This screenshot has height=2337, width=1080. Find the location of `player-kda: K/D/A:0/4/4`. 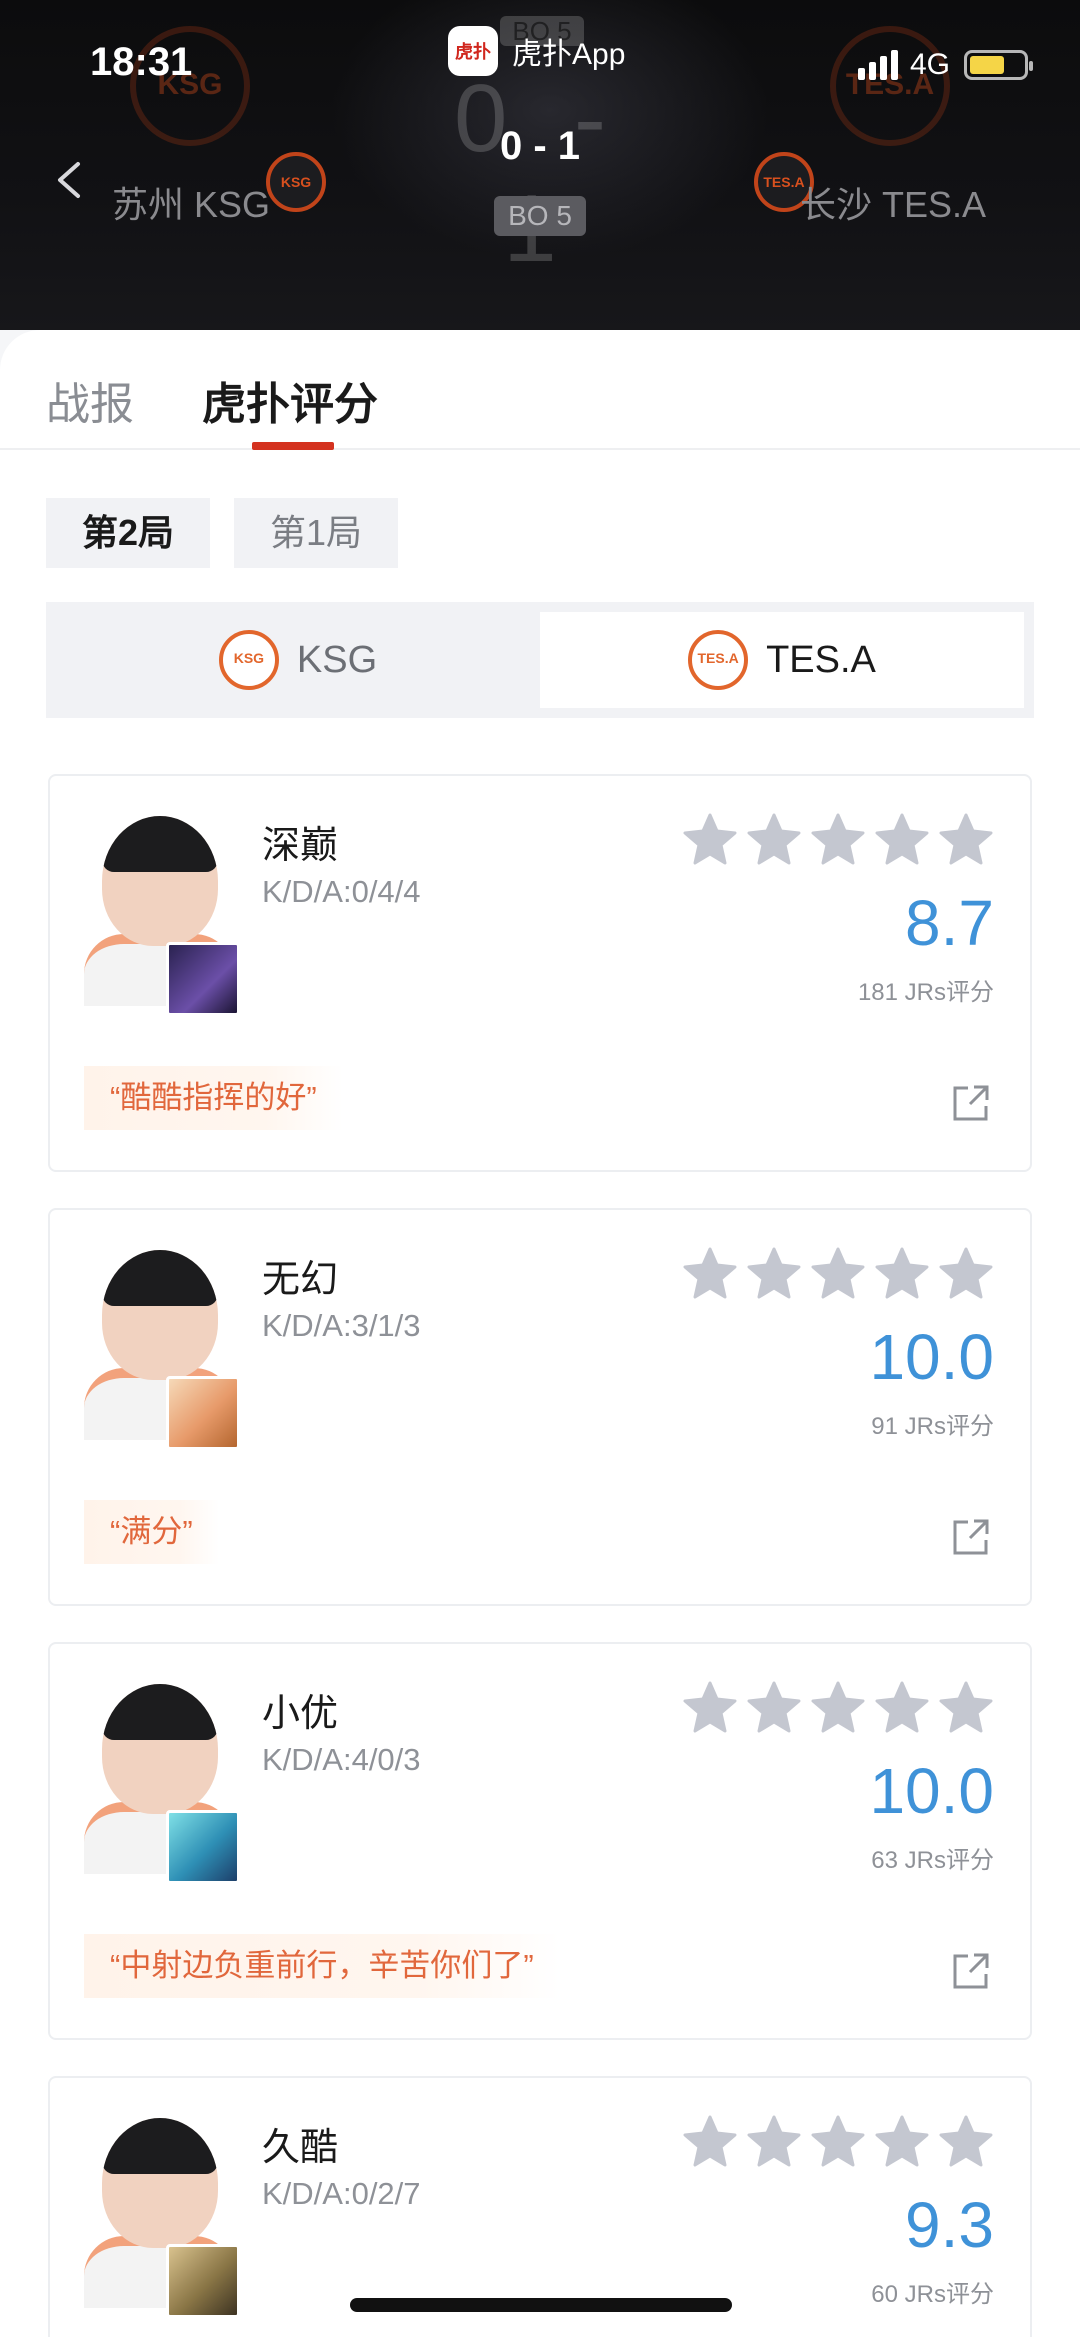

player-kda: K/D/A:0/4/4 is located at coordinates (341, 891).